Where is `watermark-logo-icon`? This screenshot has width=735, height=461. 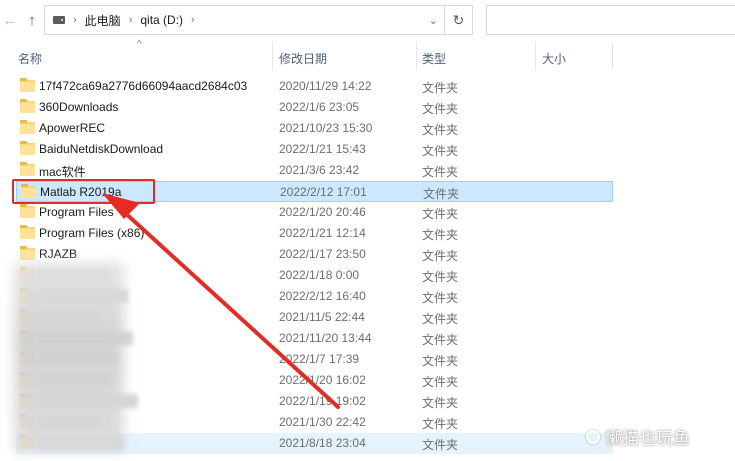 watermark-logo-icon is located at coordinates (593, 436).